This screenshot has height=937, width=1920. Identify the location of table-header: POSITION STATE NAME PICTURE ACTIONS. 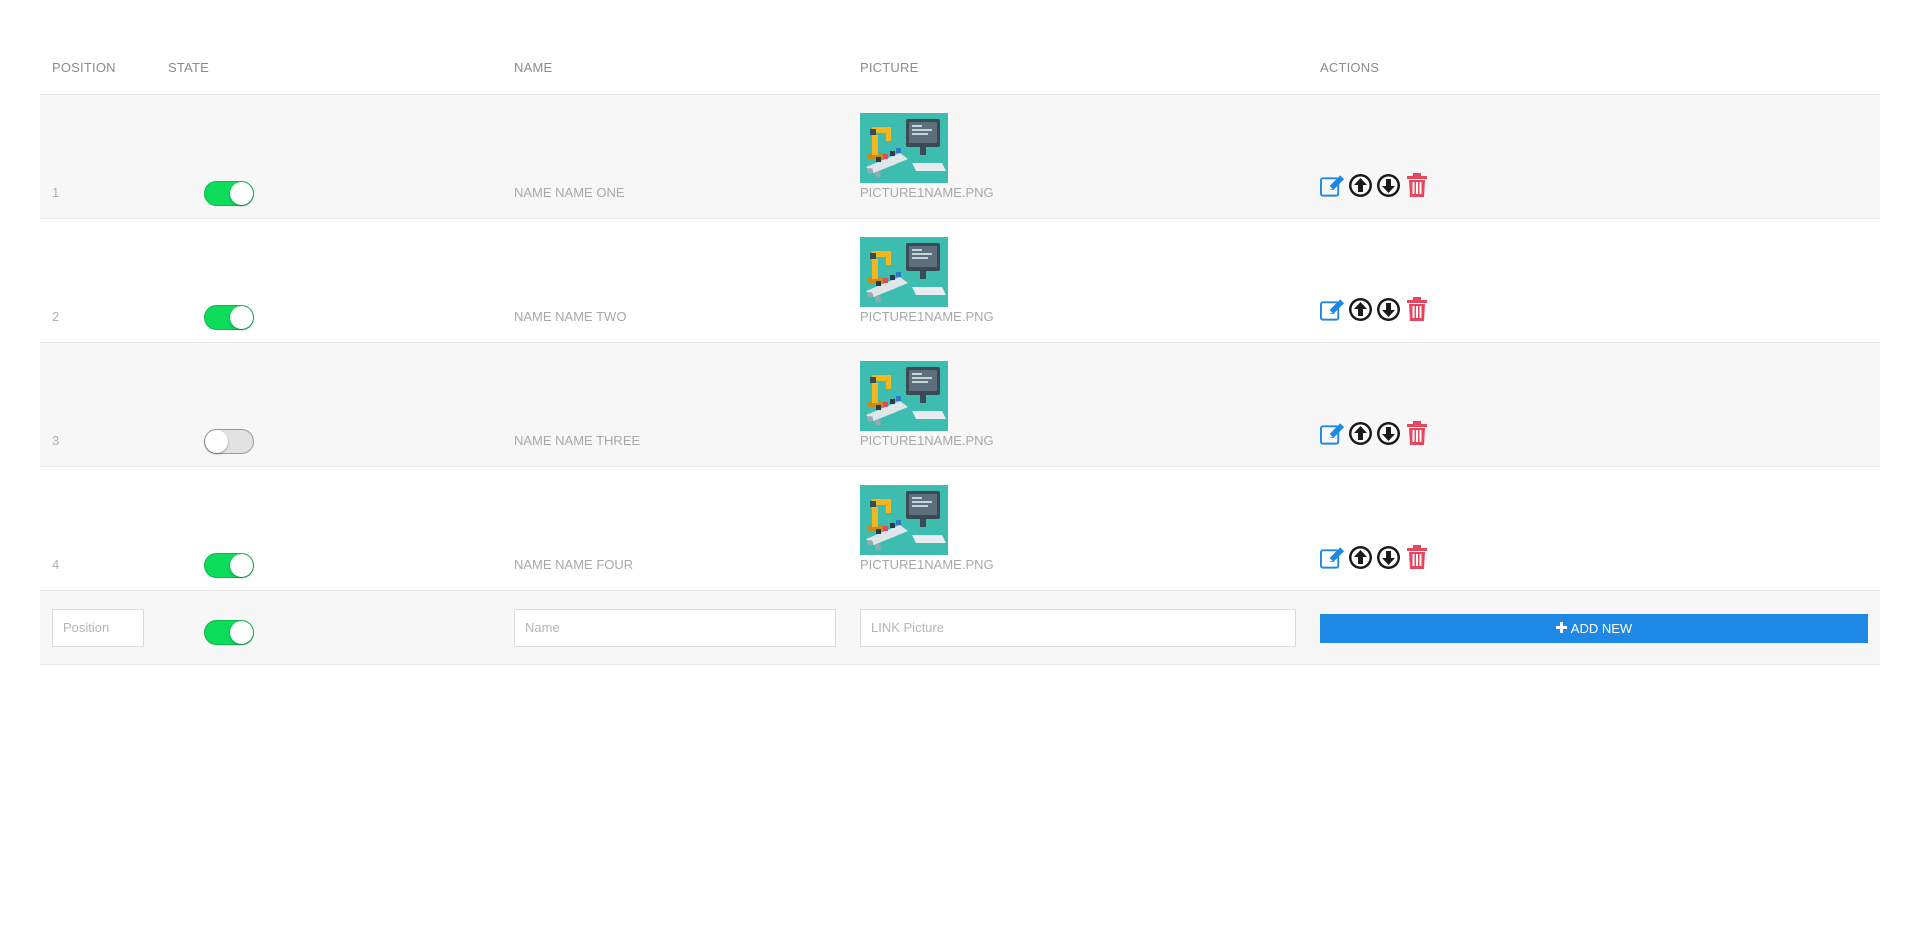
(960, 67).